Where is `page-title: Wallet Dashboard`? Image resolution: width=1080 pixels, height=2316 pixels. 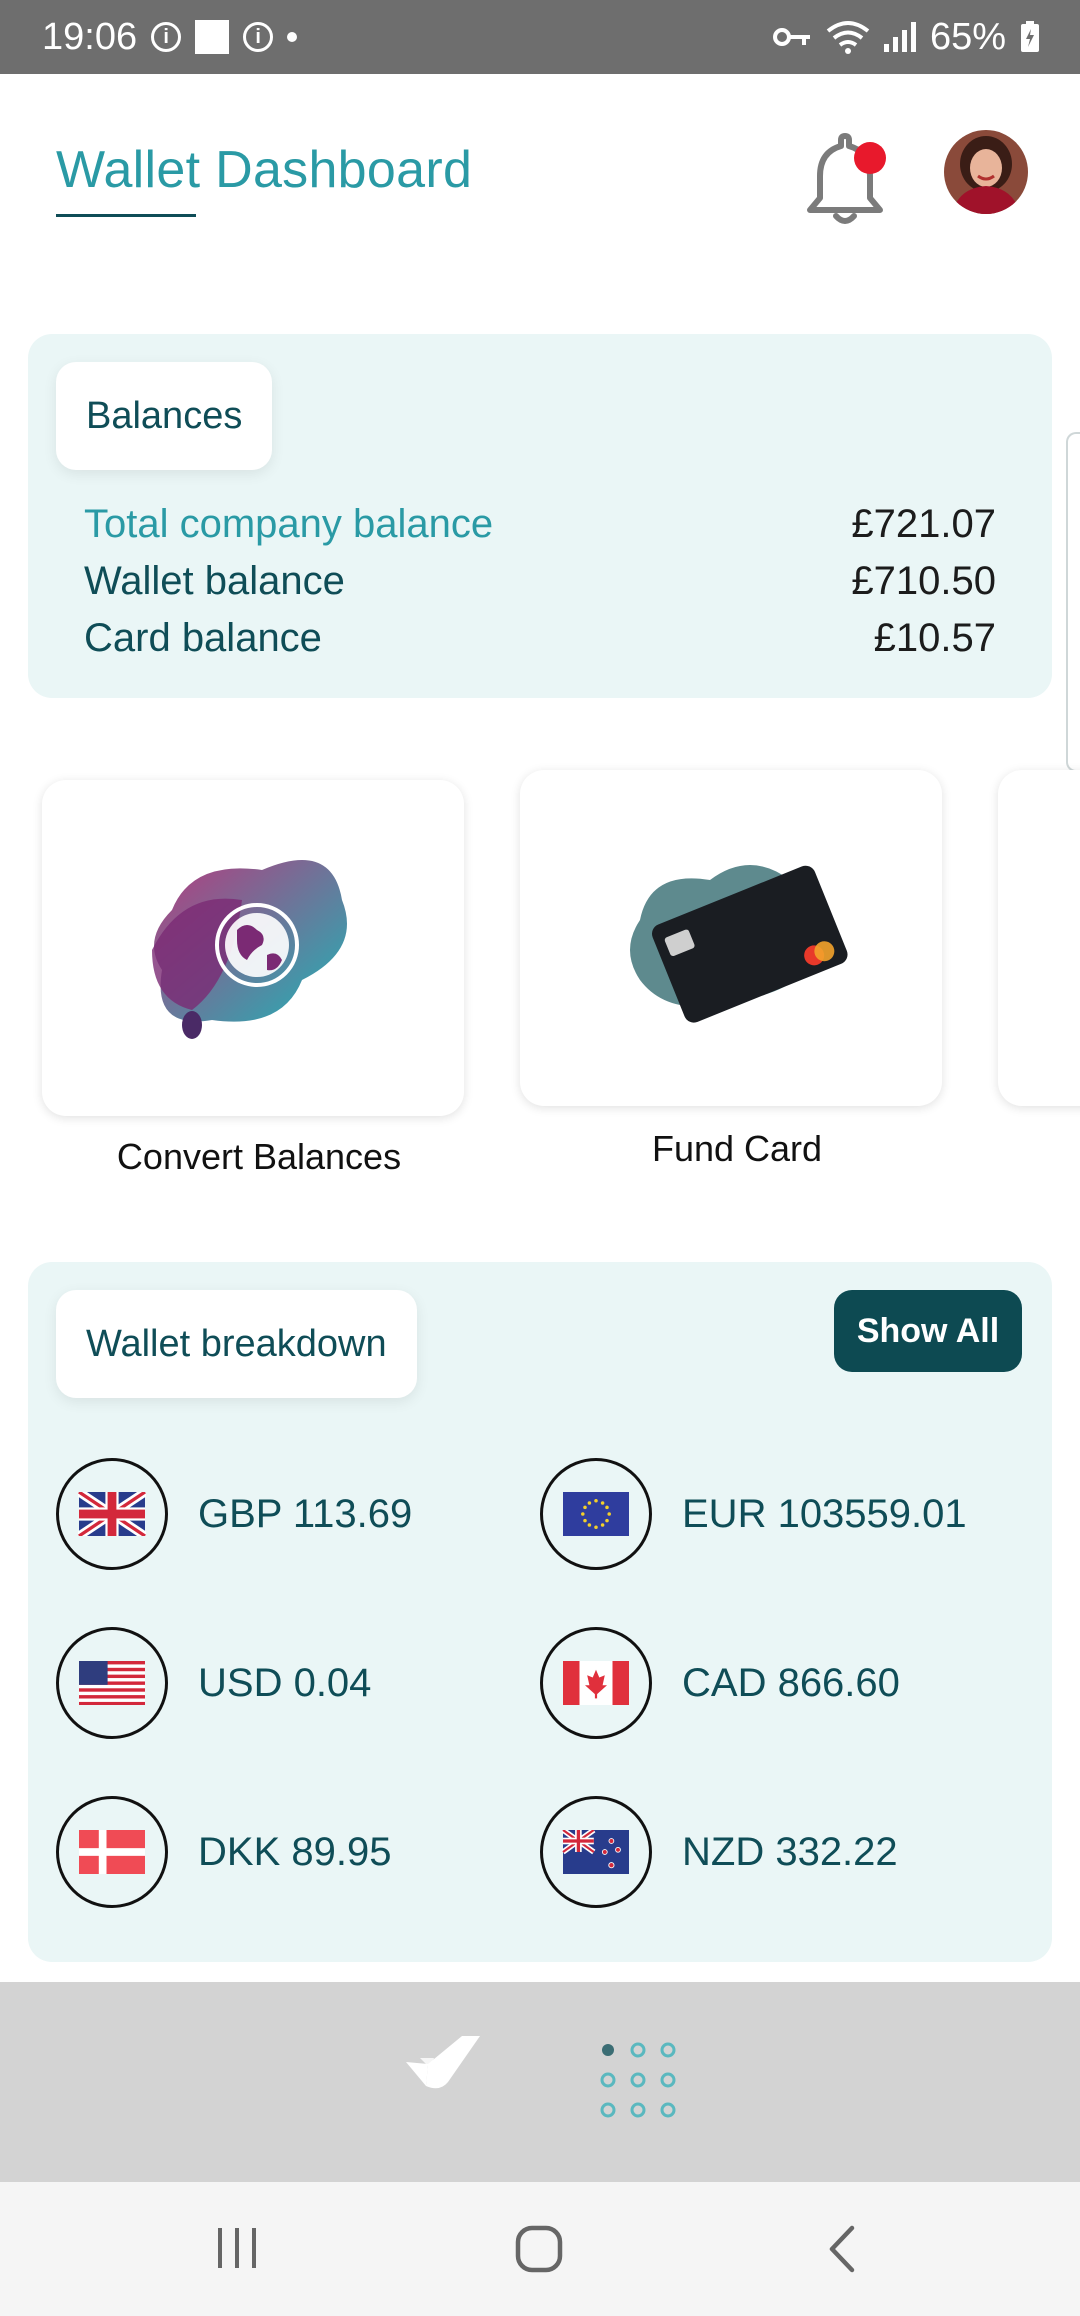 page-title: Wallet Dashboard is located at coordinates (264, 170).